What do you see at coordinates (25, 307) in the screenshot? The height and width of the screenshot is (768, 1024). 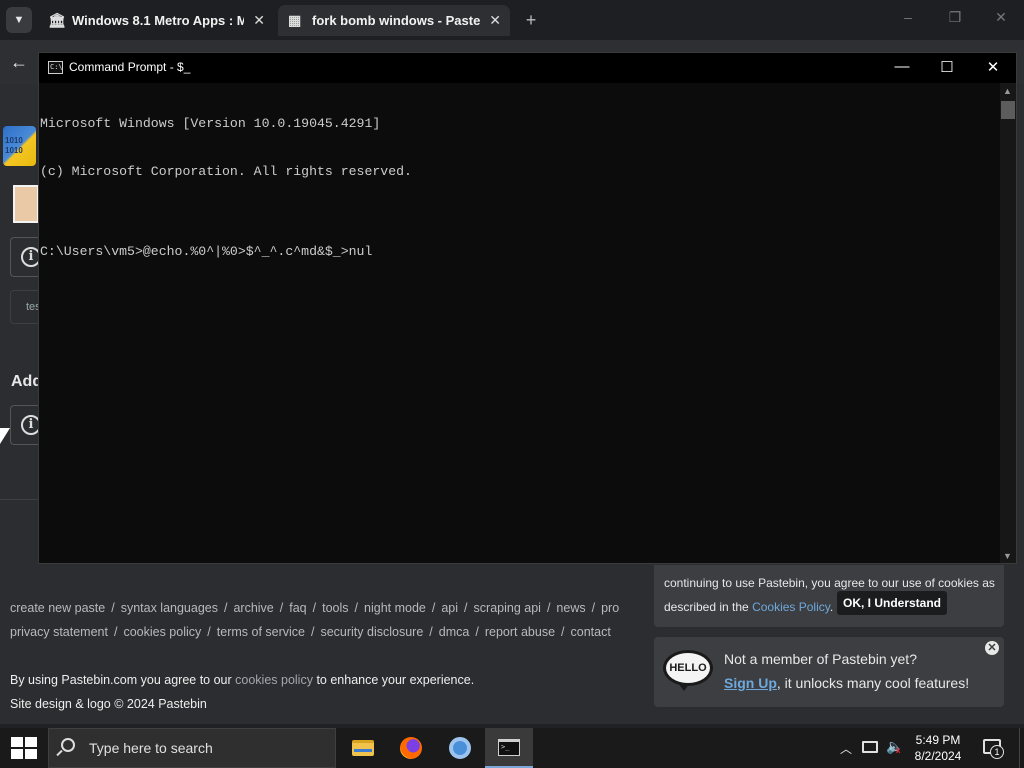 I see `tag-chip: tes` at bounding box center [25, 307].